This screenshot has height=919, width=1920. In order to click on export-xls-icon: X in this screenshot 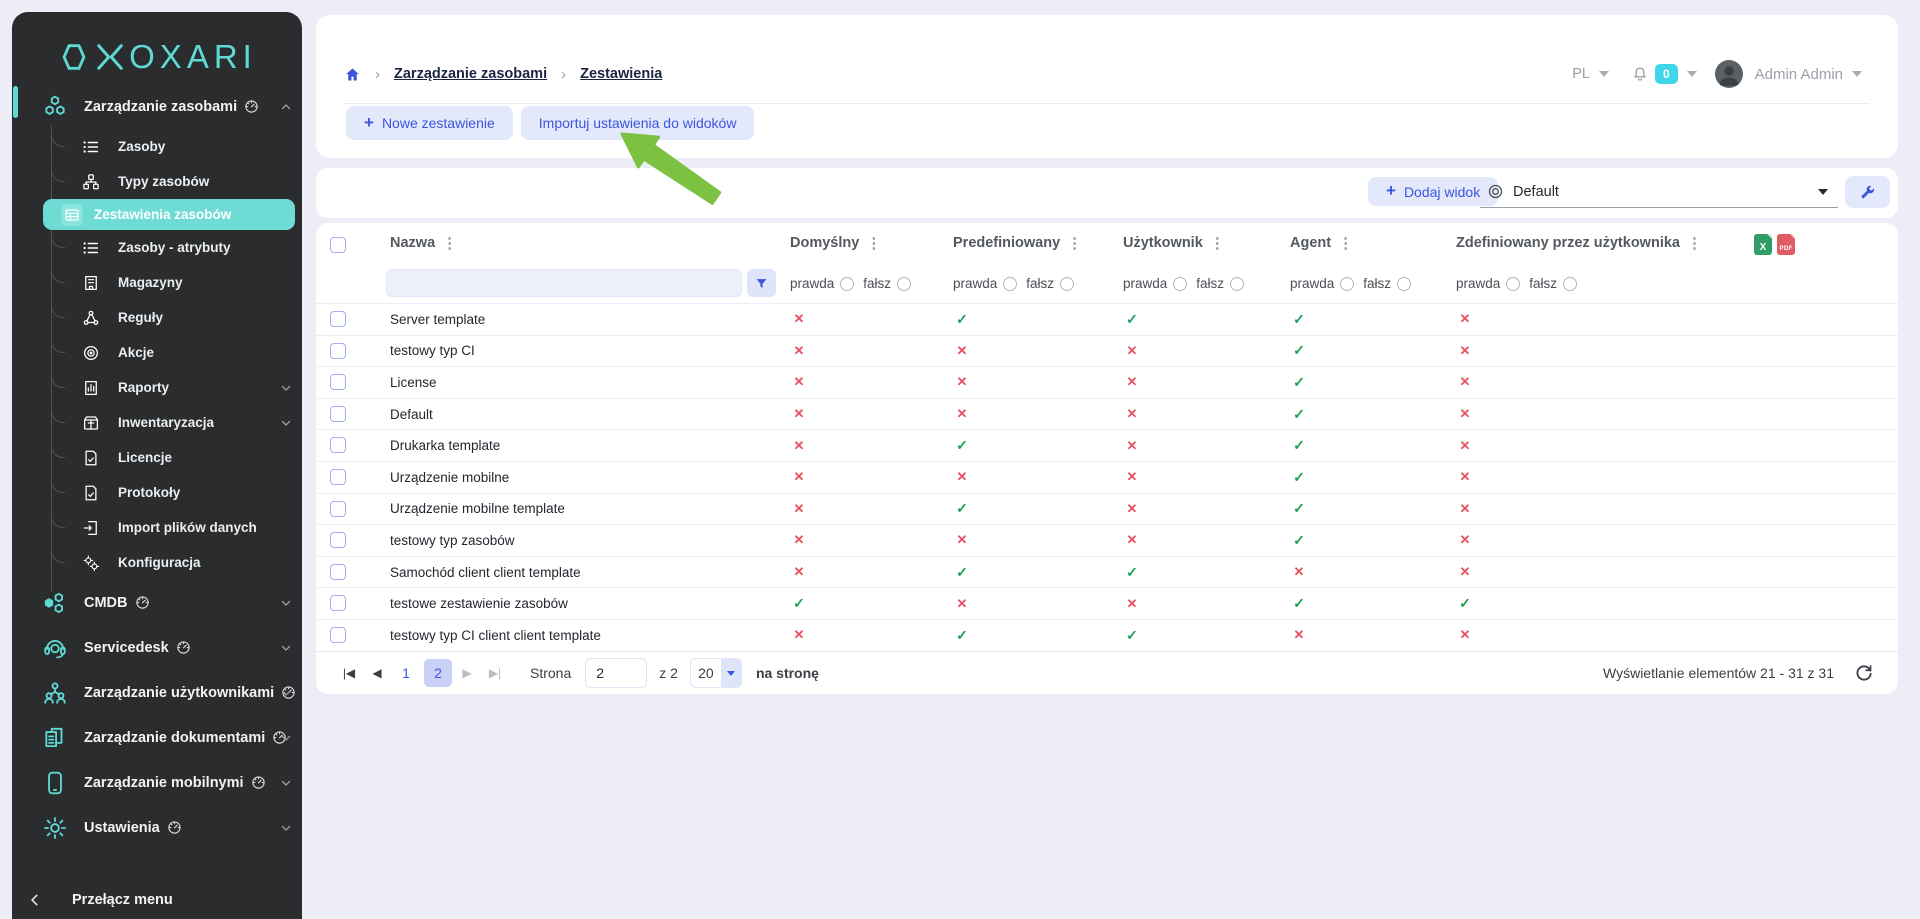, I will do `click(1763, 244)`.